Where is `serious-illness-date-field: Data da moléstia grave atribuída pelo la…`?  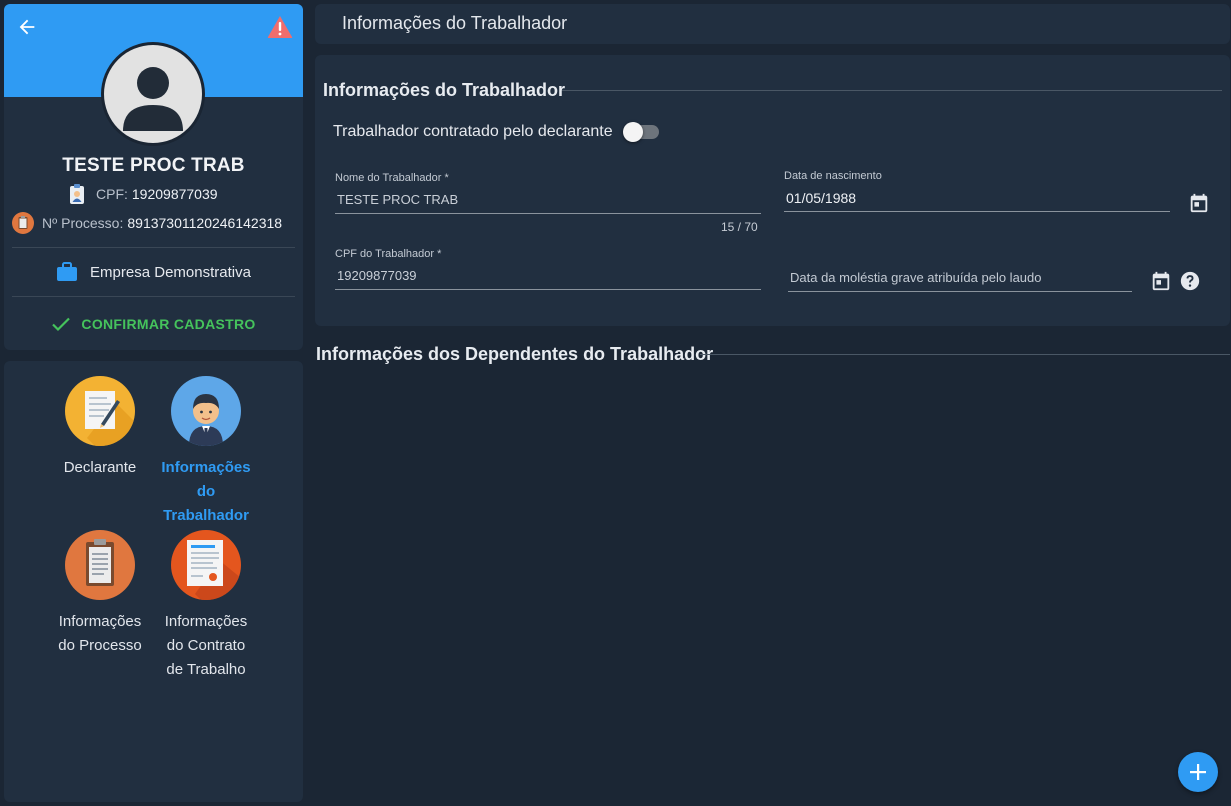
serious-illness-date-field: Data da moléstia grave atribuída pelo la… is located at coordinates (960, 277).